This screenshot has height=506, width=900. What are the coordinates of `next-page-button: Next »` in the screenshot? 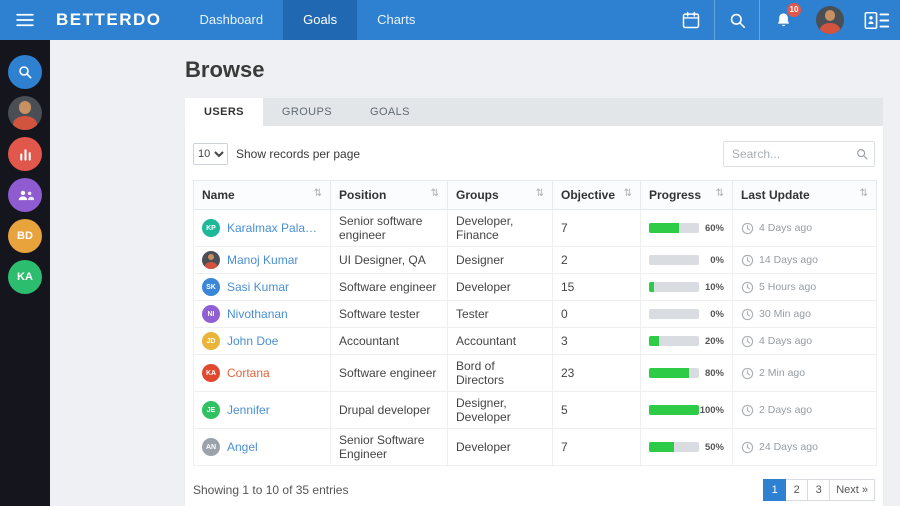 It's located at (852, 490).